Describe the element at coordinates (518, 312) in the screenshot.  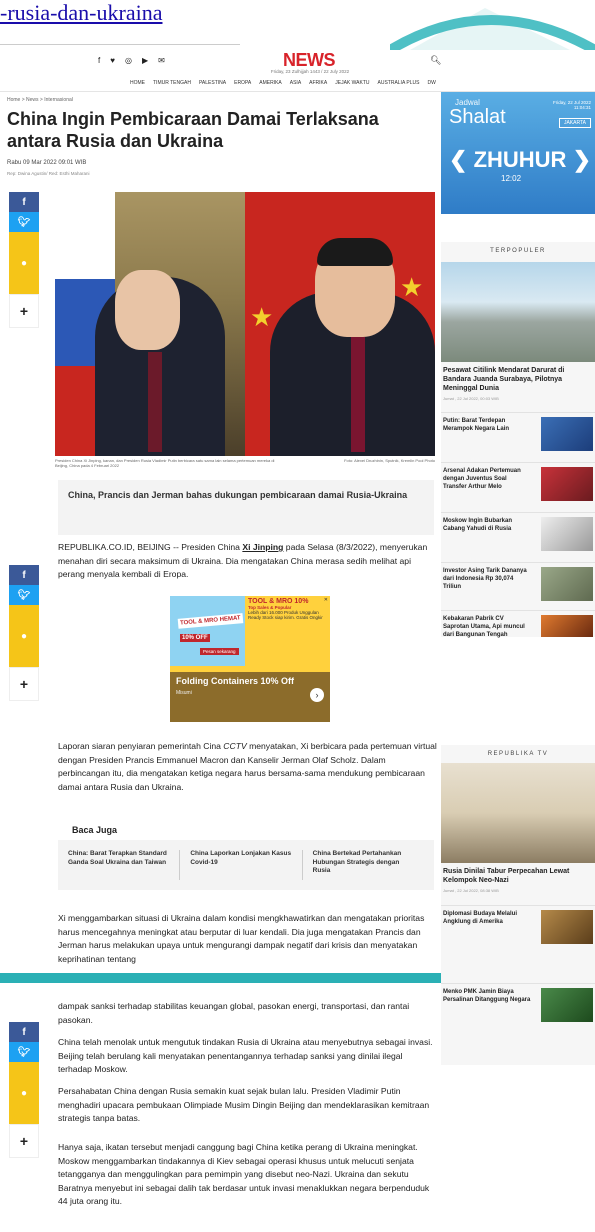
I see `featured-image` at that location.